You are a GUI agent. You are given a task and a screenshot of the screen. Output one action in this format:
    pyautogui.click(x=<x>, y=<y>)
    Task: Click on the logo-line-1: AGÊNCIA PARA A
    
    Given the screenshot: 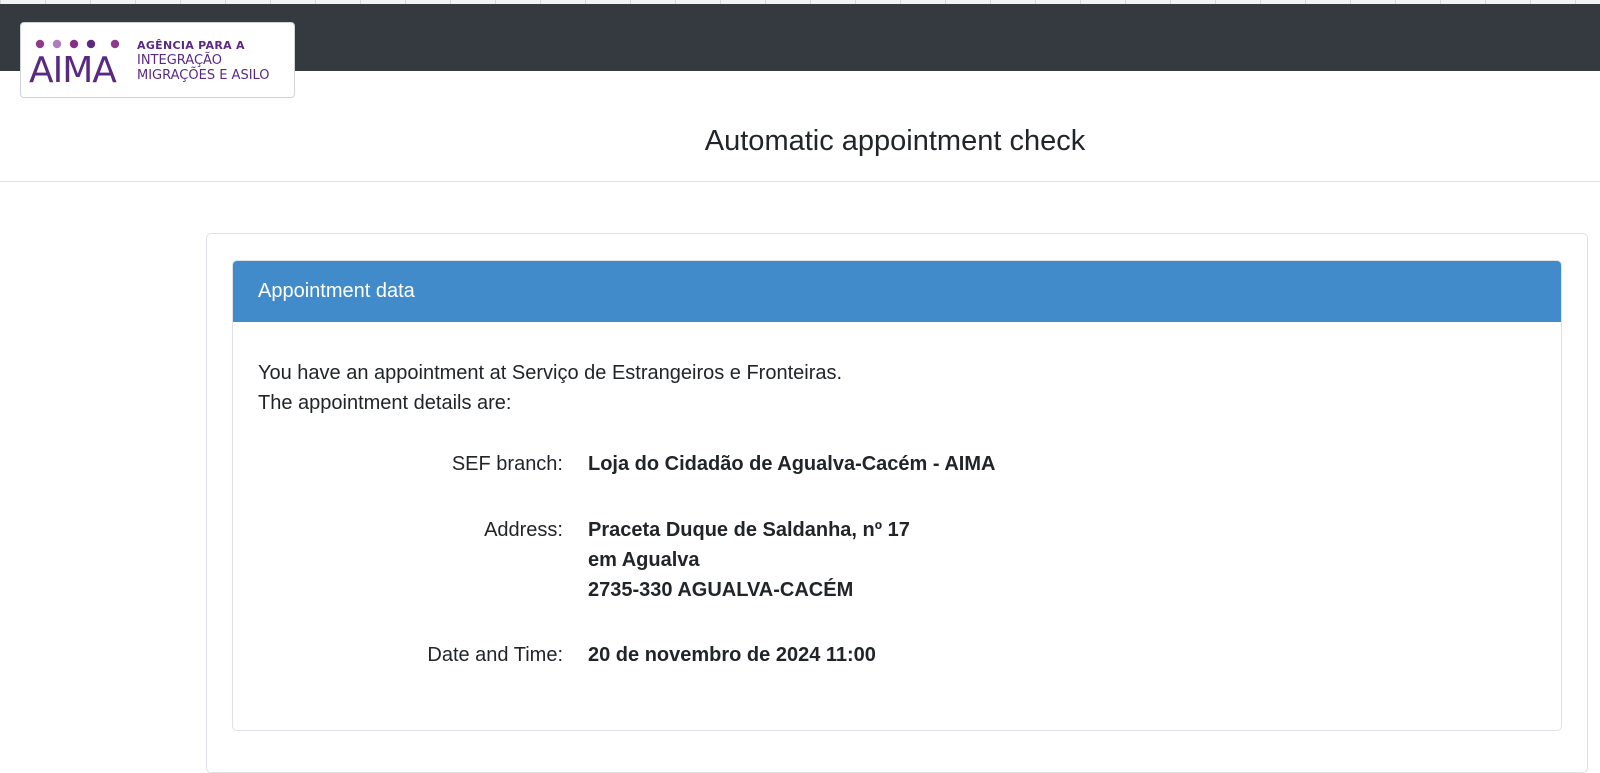 What is the action you would take?
    pyautogui.click(x=191, y=45)
    